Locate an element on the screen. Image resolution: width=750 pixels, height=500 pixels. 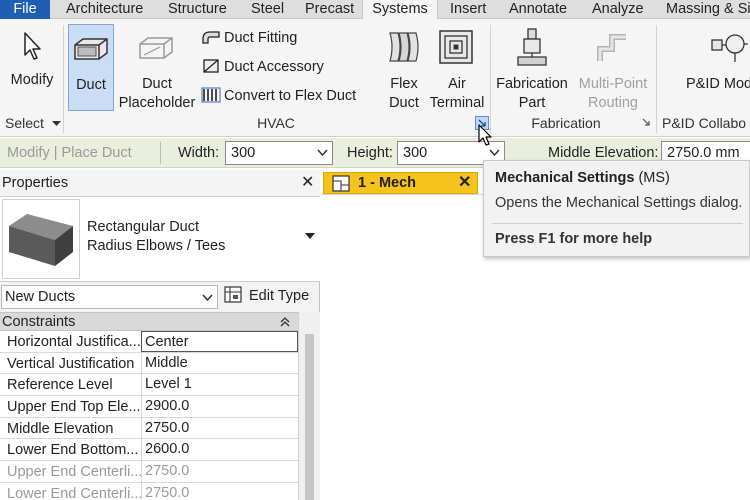
flex-duct-button: Flex Duct is located at coordinates (404, 67).